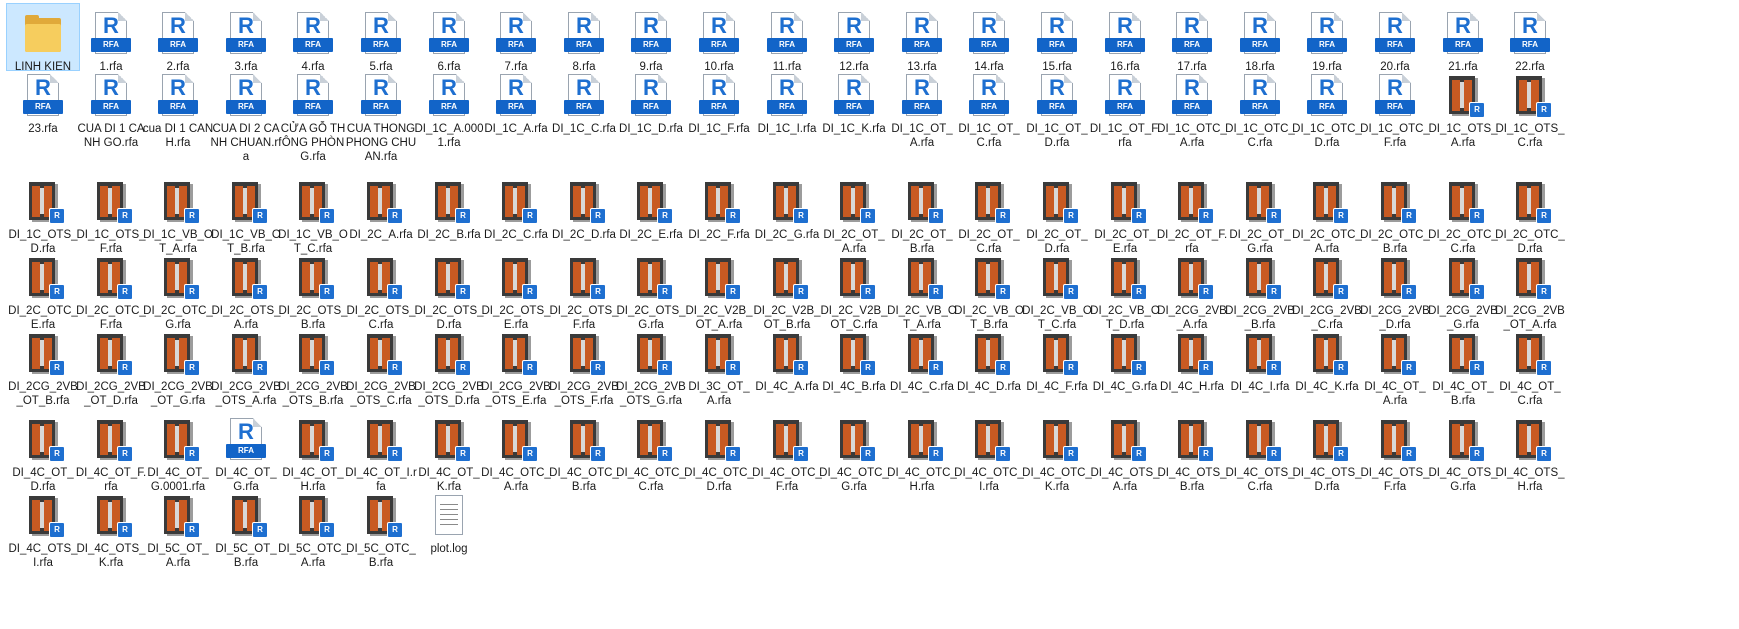 This screenshot has width=1739, height=629. What do you see at coordinates (989, 214) in the screenshot?
I see `file-item: R DI_2C_OT_C.rfa` at bounding box center [989, 214].